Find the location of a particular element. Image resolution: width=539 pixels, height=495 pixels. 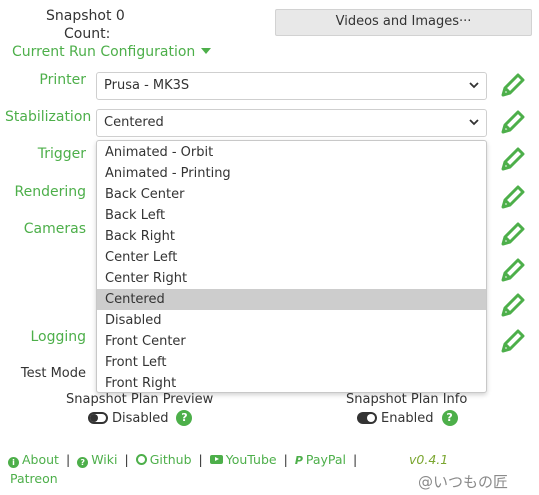

dropdown-option: Back Left is located at coordinates (291, 215).